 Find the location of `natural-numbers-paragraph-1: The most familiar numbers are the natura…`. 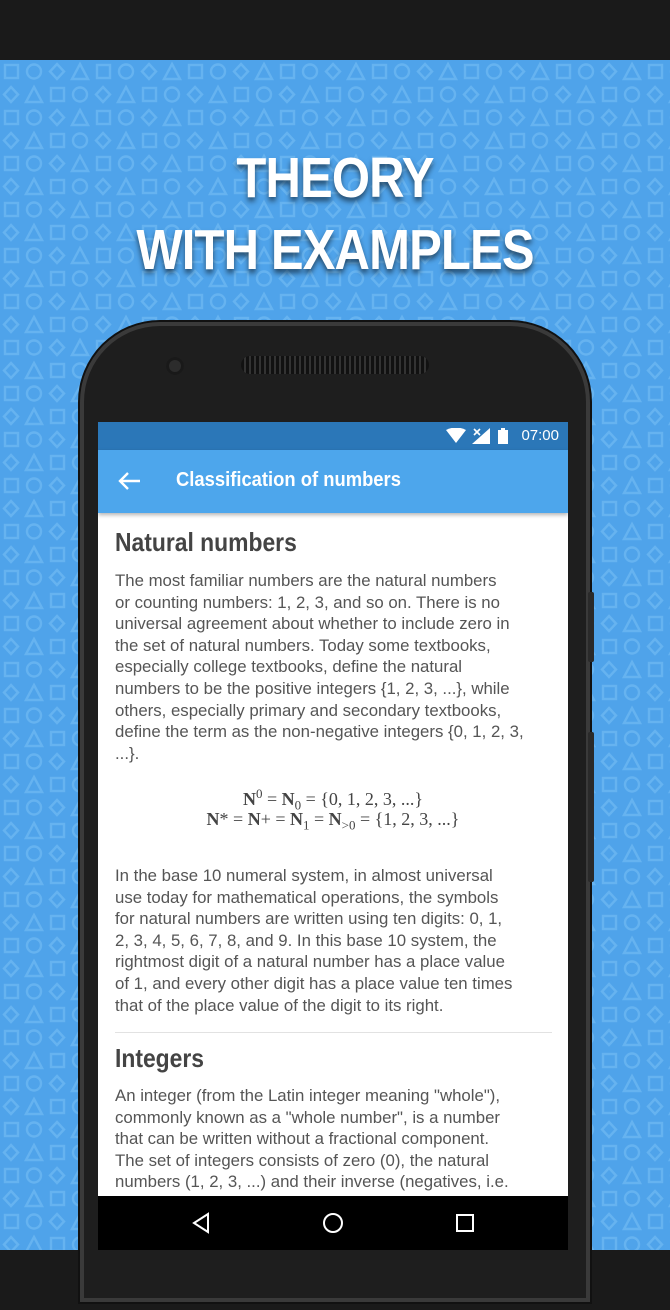

natural-numbers-paragraph-1: The most familiar numbers are the natura… is located at coordinates (319, 667).